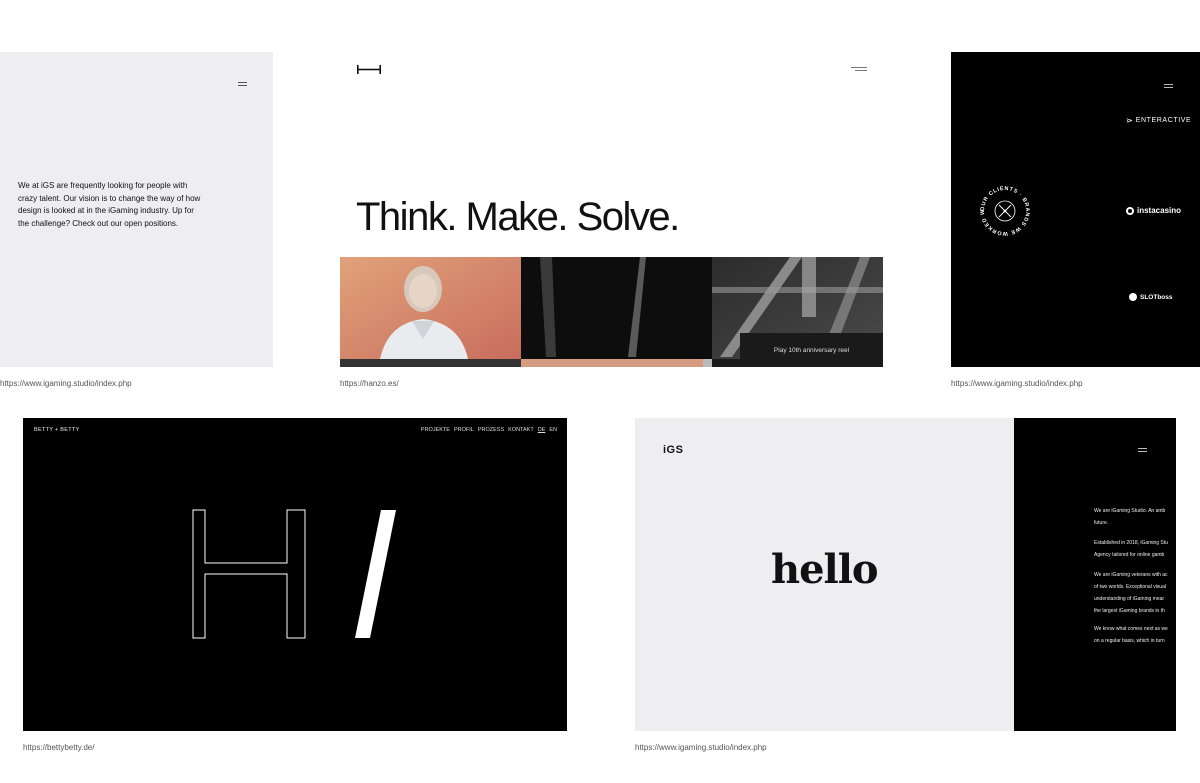 The width and height of the screenshot is (1200, 783). What do you see at coordinates (1159, 120) in the screenshot?
I see `brand-enteractive: ⋗ ENTERACTIVE` at bounding box center [1159, 120].